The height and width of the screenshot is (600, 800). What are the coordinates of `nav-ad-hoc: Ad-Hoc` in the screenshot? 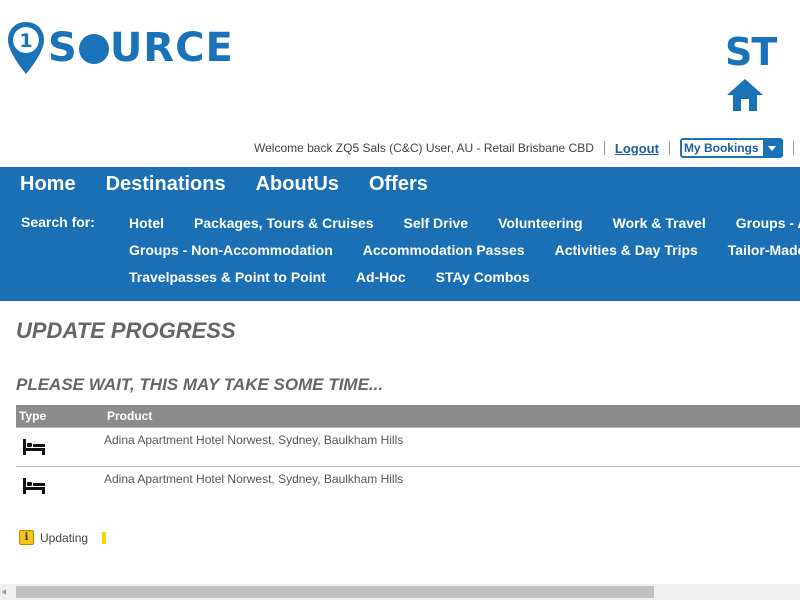 It's located at (381, 277).